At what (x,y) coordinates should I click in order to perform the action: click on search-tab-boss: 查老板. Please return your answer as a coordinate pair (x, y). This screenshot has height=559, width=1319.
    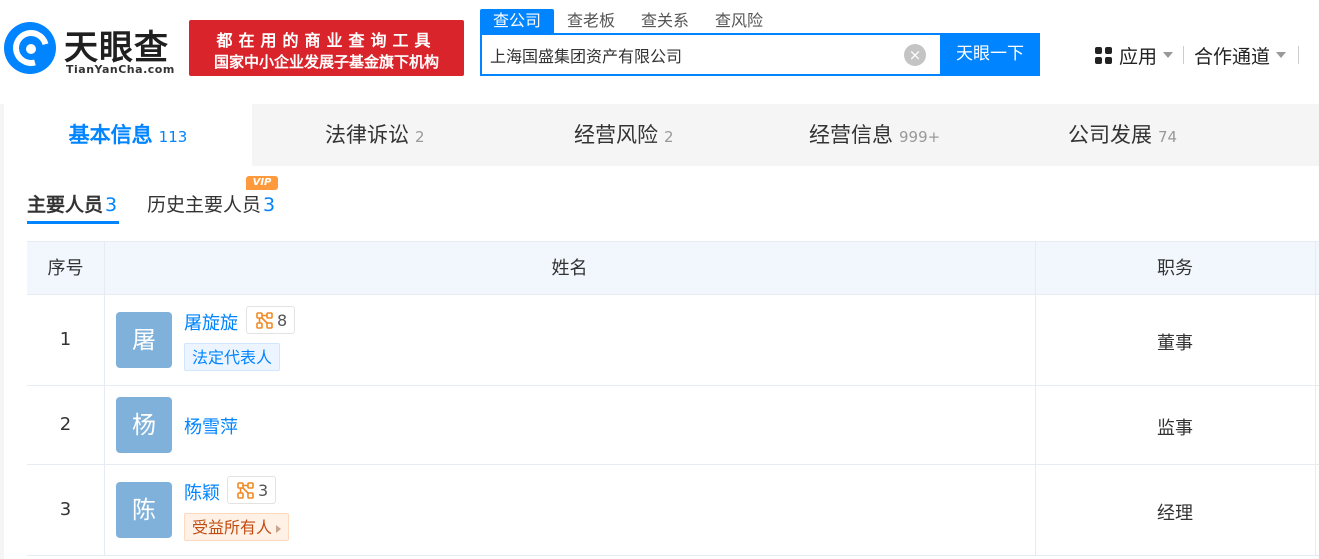
    Looking at the image, I should click on (591, 21).